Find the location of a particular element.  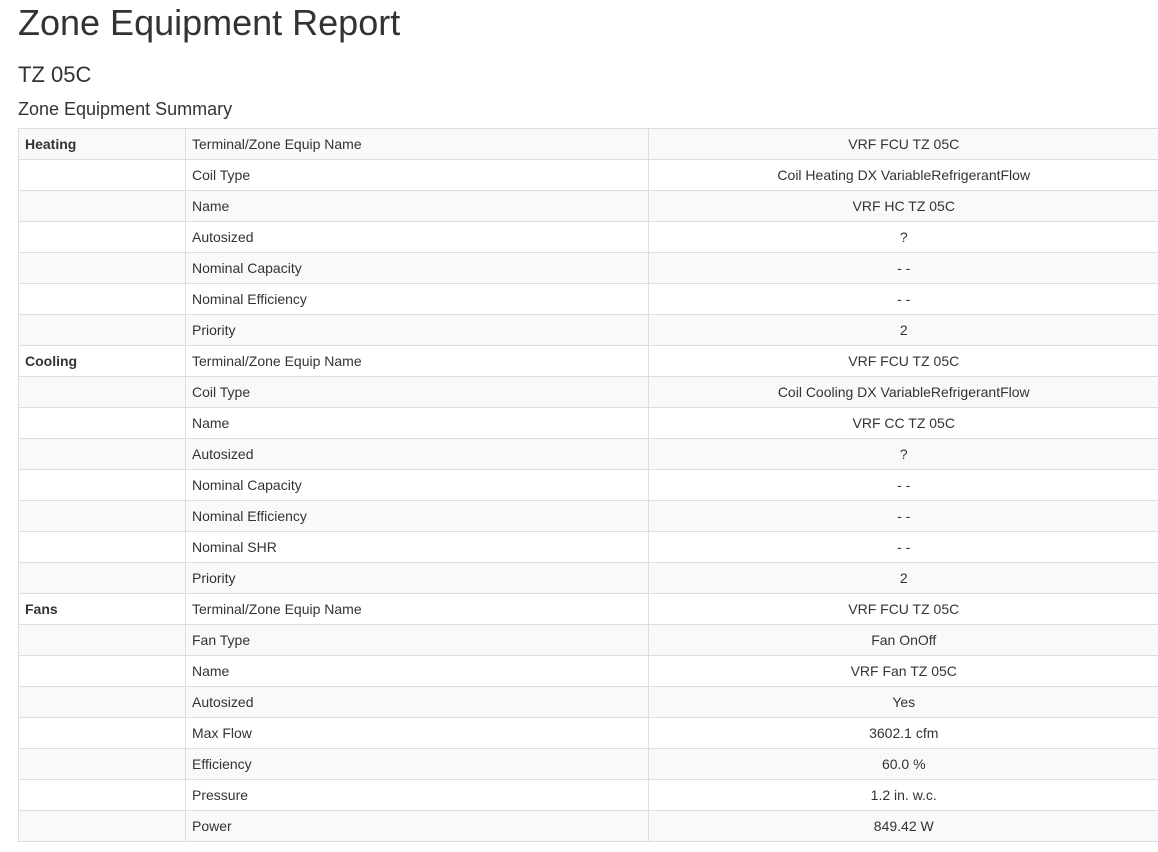

table-row: Efficiency 60.0 % is located at coordinates (588, 764).